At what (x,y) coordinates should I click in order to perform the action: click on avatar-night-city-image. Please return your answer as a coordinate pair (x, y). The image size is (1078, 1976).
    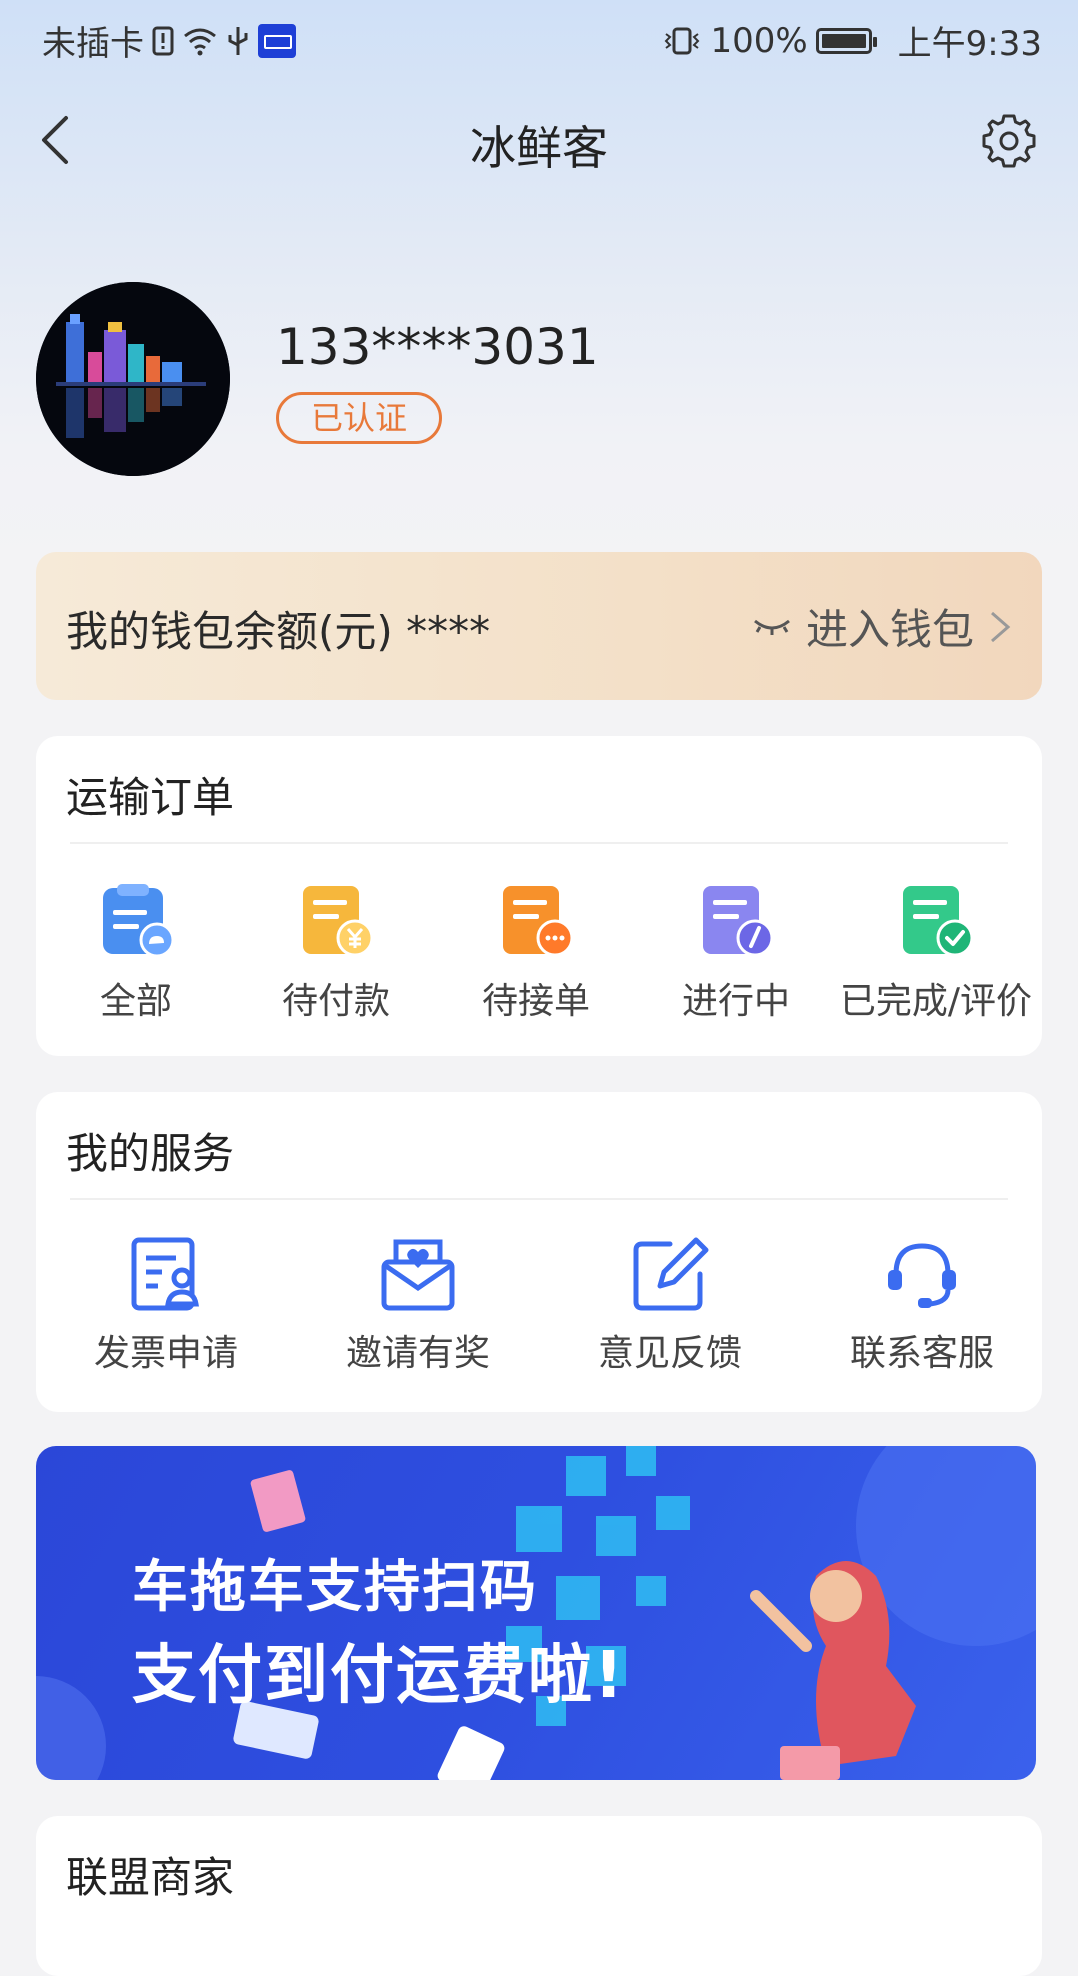
    Looking at the image, I should click on (133, 379).